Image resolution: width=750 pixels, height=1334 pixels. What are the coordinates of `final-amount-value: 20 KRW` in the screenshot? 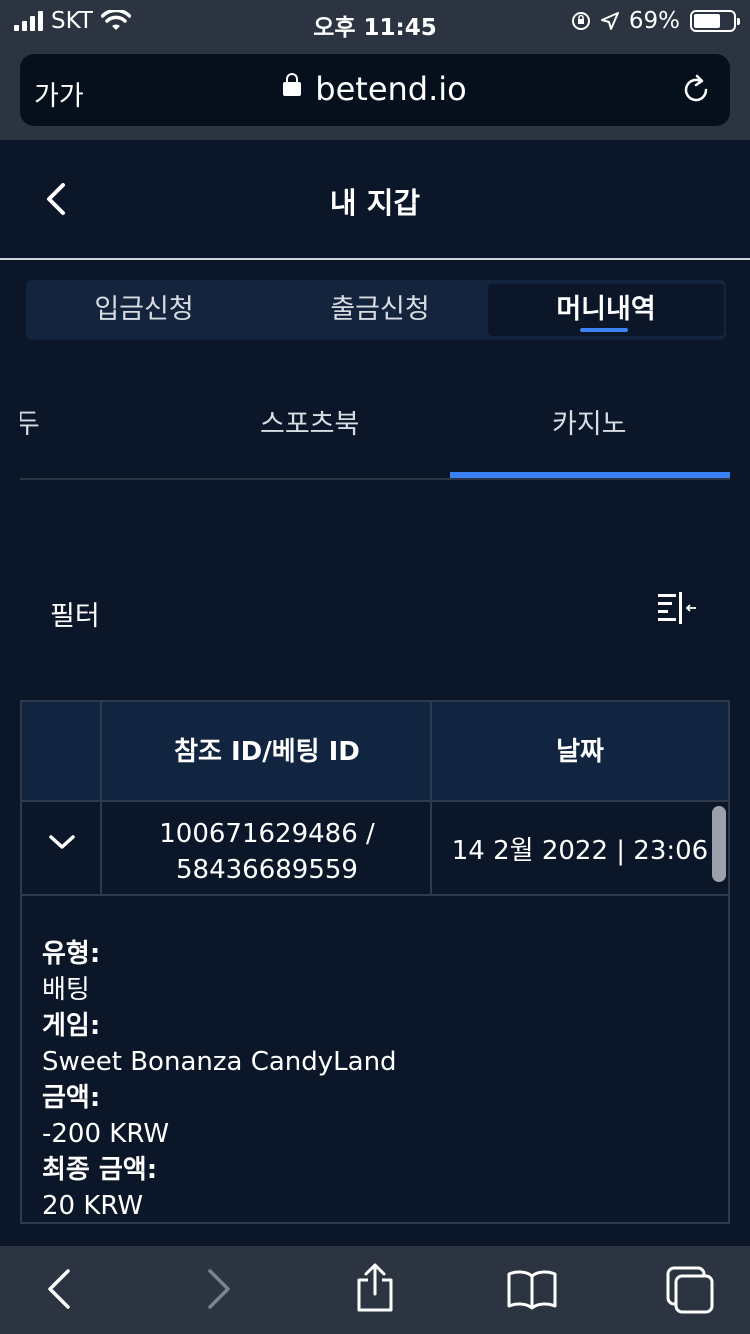 It's located at (93, 1206).